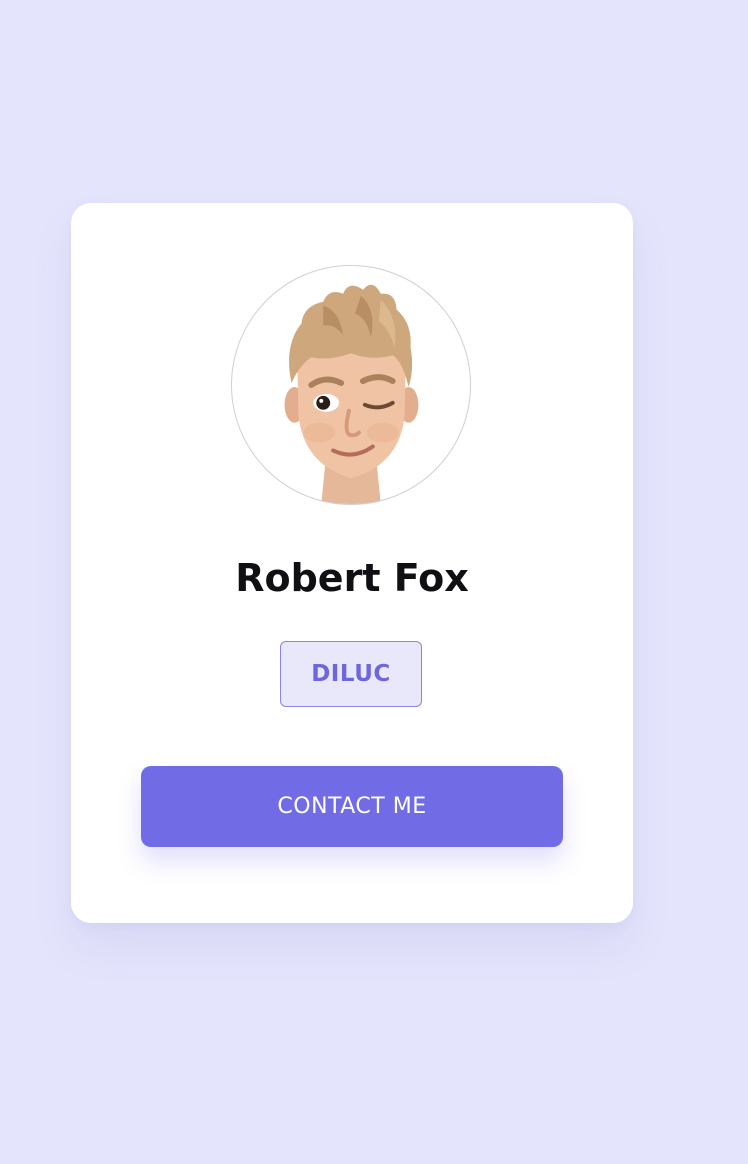  I want to click on contact-me-button: CONTACT ME, so click(352, 806).